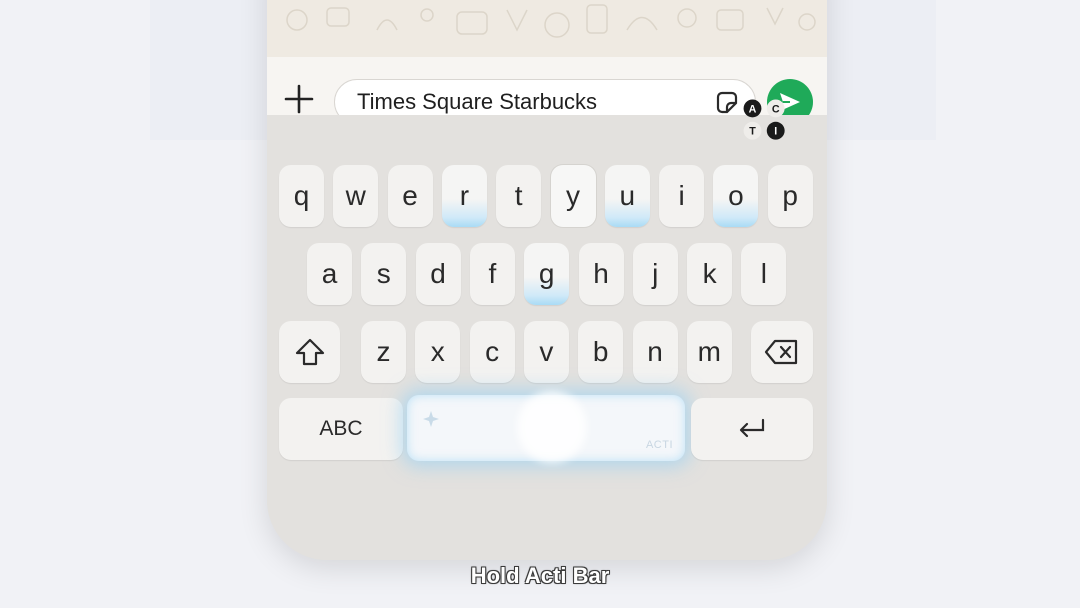 This screenshot has width=1080, height=608. Describe the element at coordinates (552, 427) in the screenshot. I see `touch-indicator` at that location.